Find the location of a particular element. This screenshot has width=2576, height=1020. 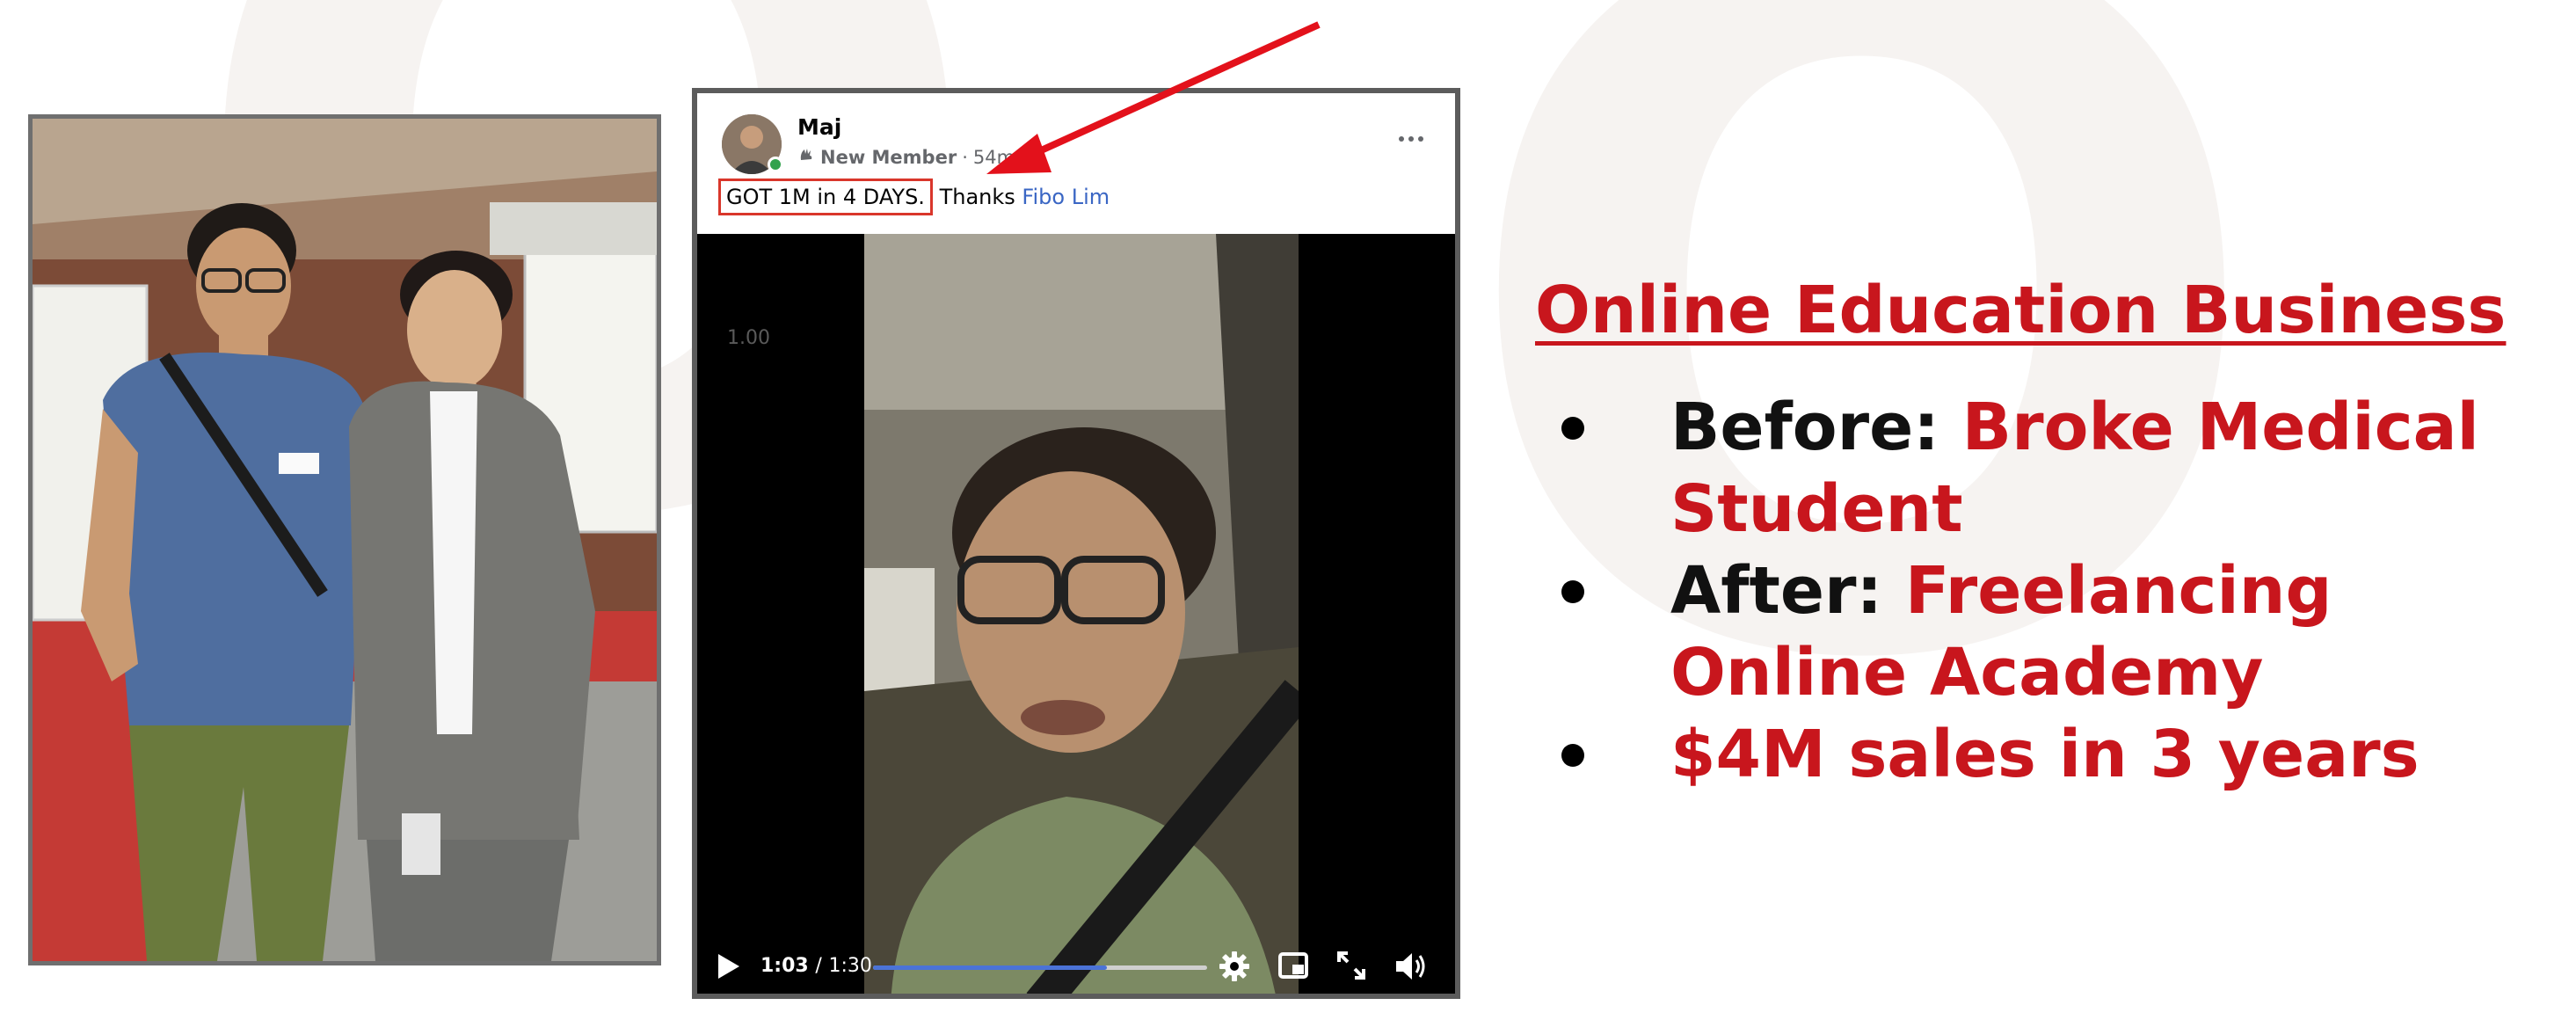

play-icon is located at coordinates (728, 966).